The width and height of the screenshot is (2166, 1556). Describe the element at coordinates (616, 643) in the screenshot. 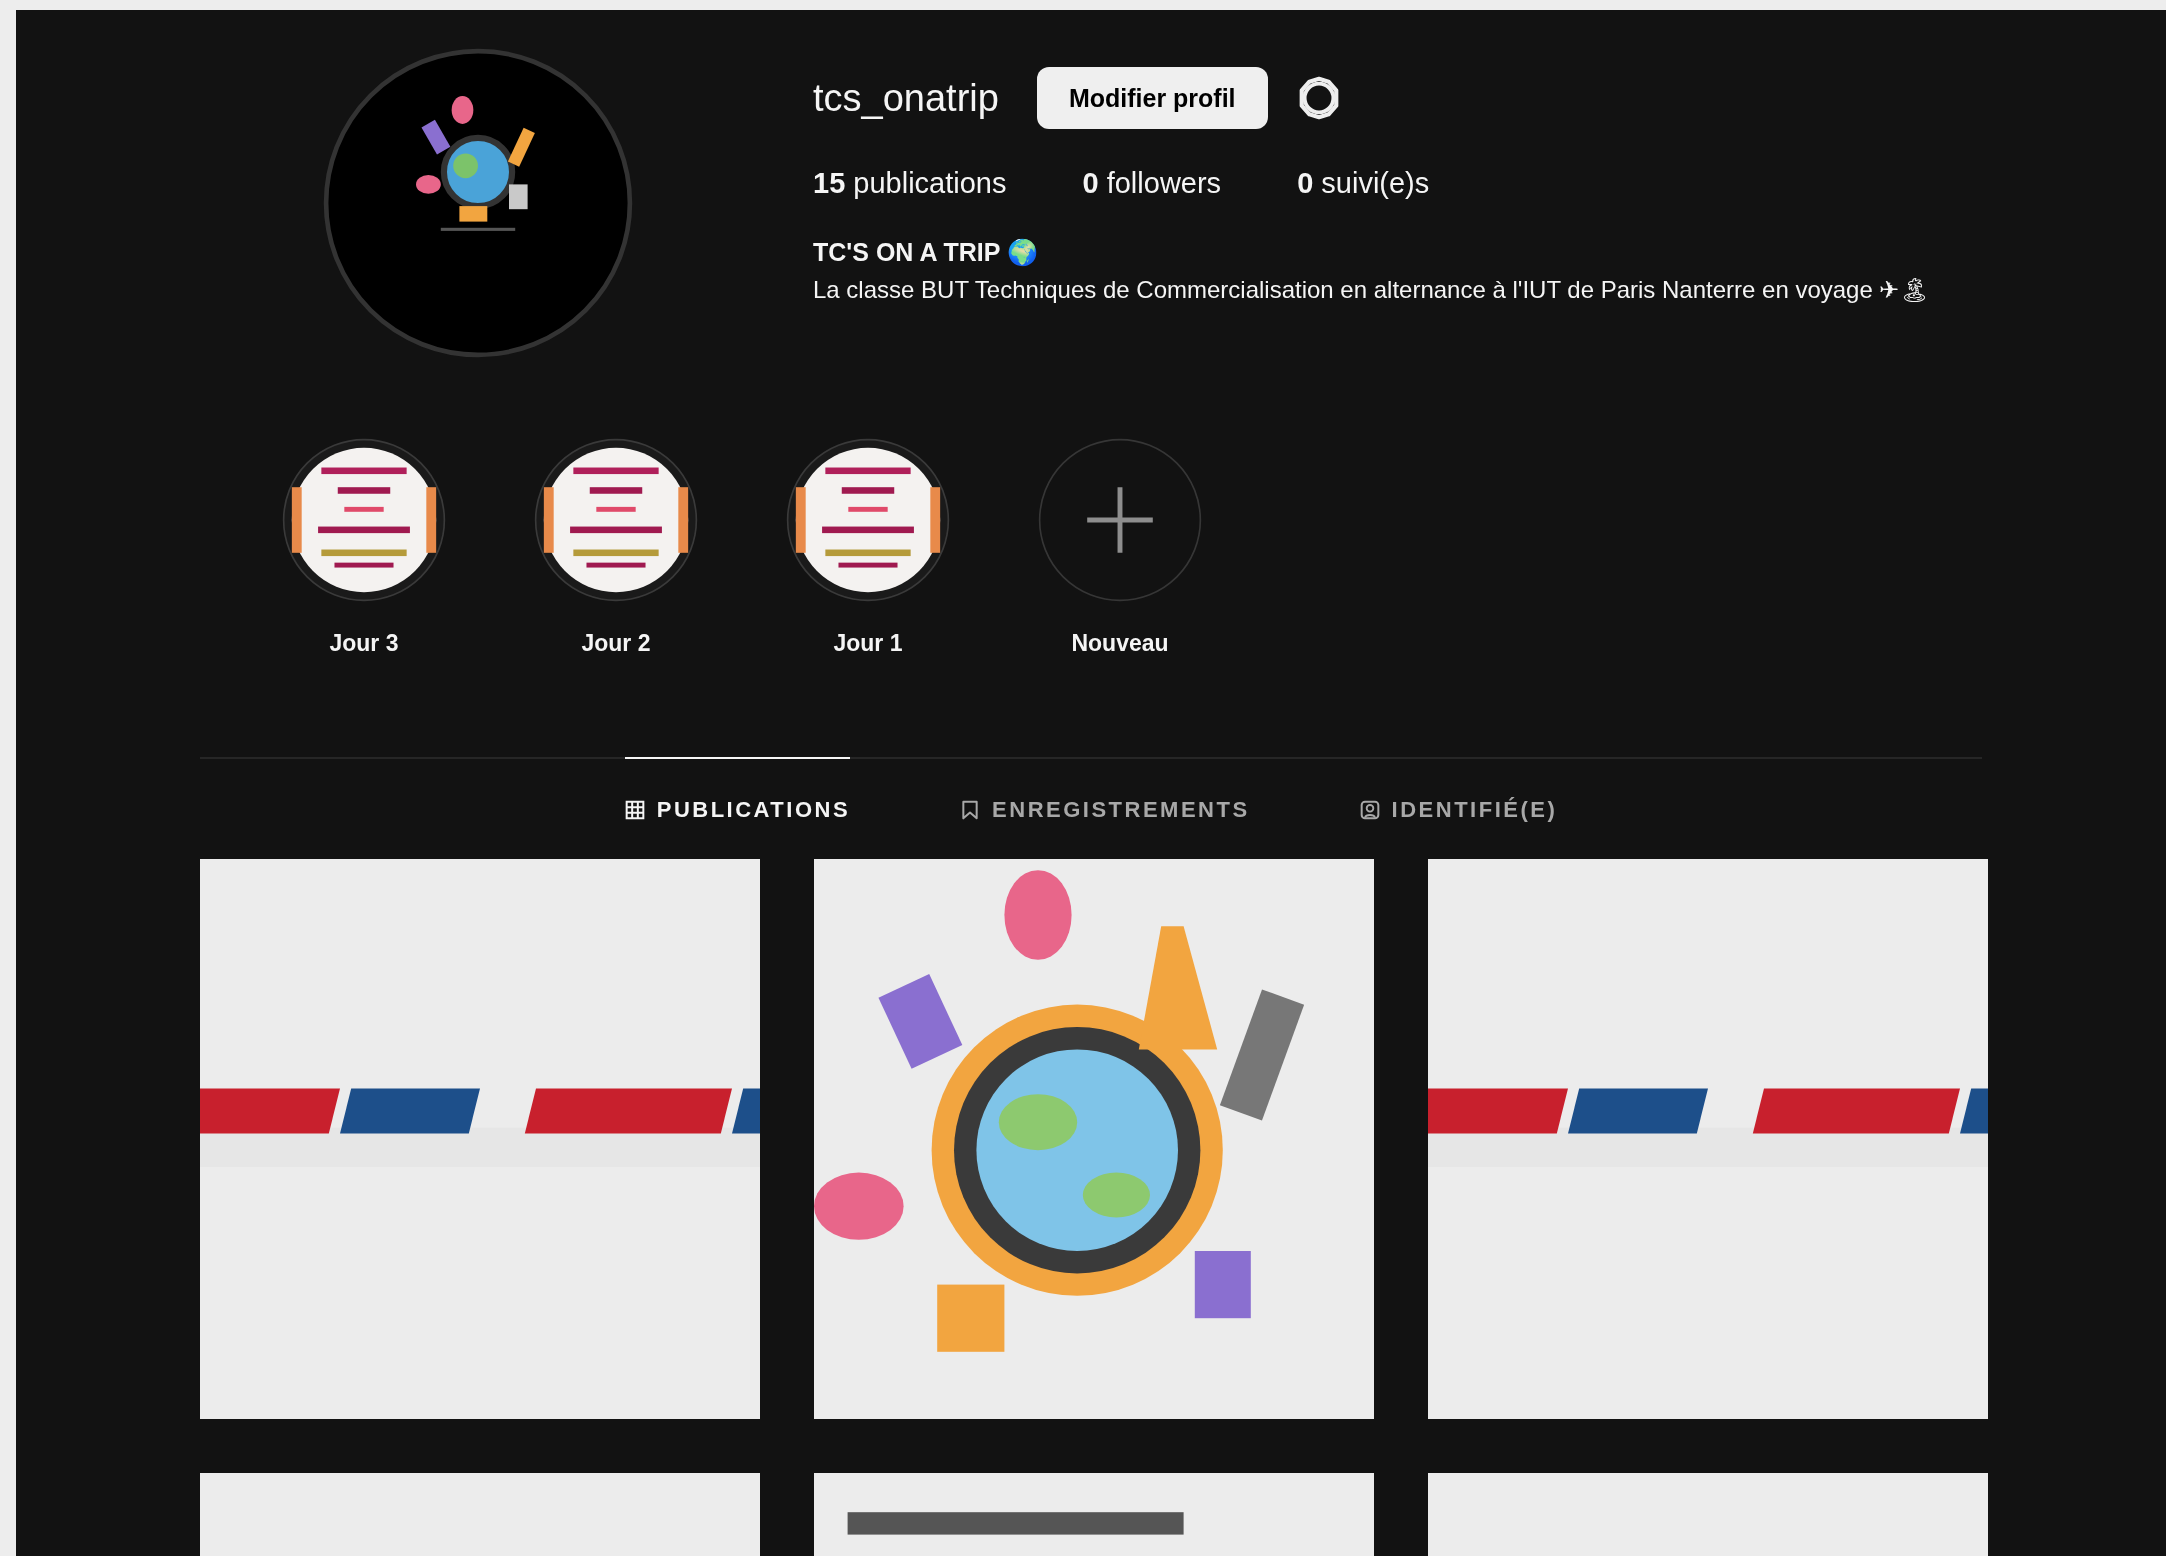

I see `highlight-label: Jour 2` at that location.